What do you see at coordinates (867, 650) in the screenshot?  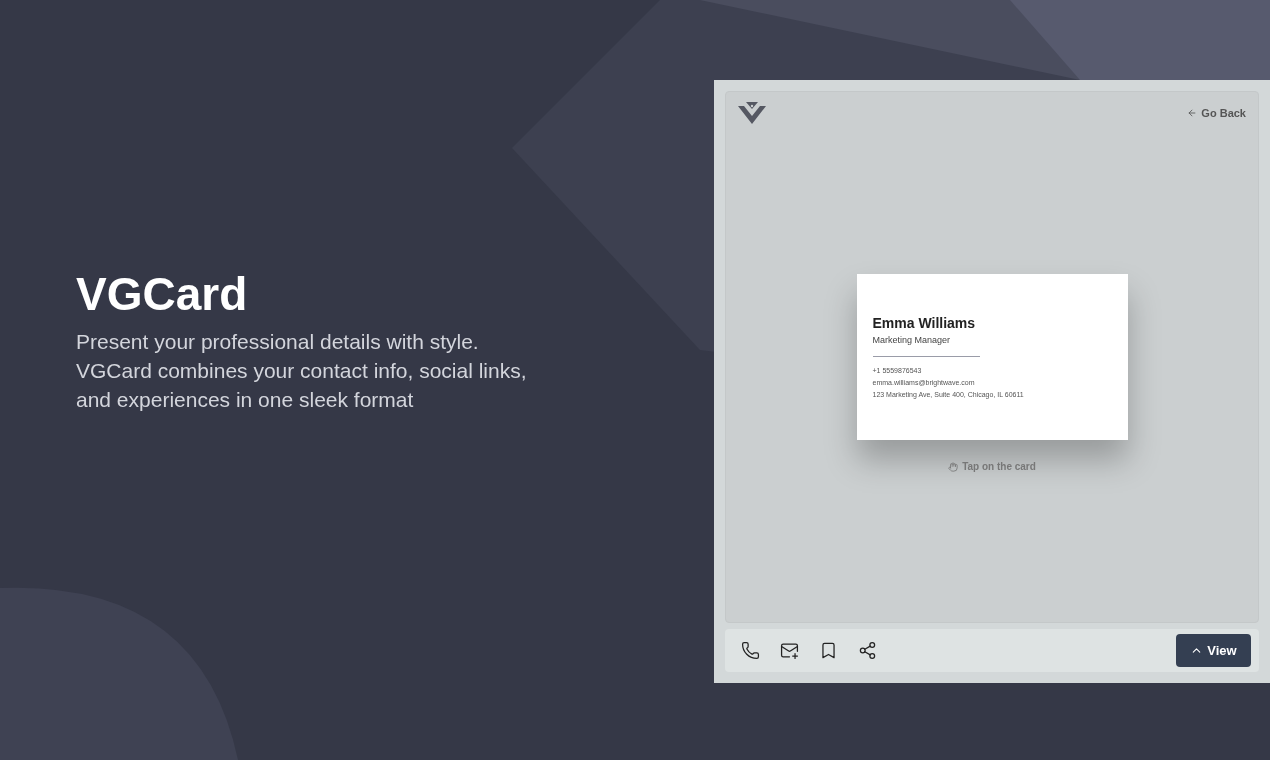 I see `share-button` at bounding box center [867, 650].